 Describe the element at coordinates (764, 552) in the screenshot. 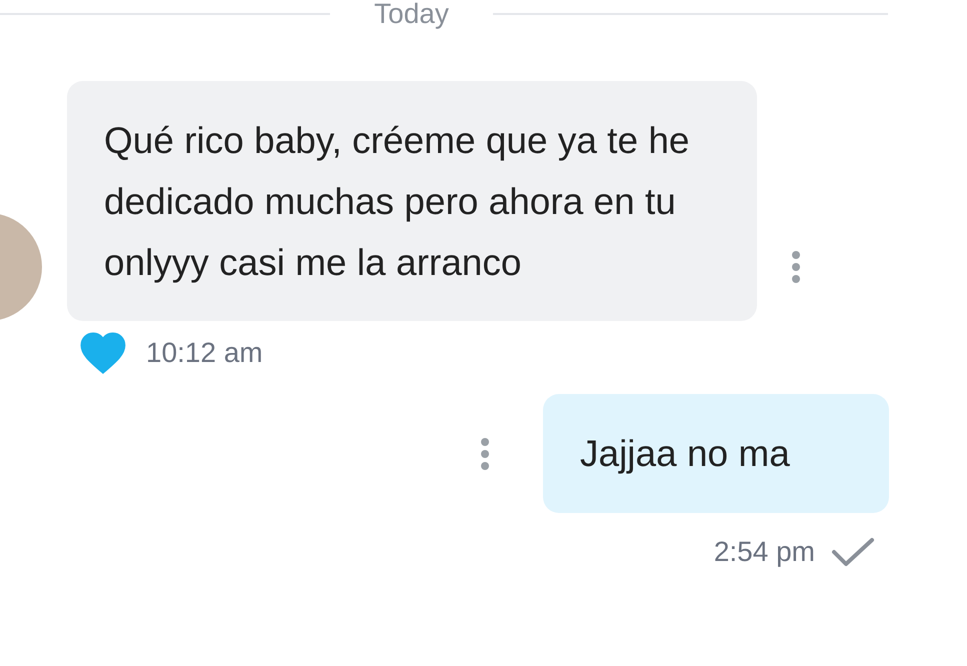

I see `message-time: 2:54 pm` at that location.